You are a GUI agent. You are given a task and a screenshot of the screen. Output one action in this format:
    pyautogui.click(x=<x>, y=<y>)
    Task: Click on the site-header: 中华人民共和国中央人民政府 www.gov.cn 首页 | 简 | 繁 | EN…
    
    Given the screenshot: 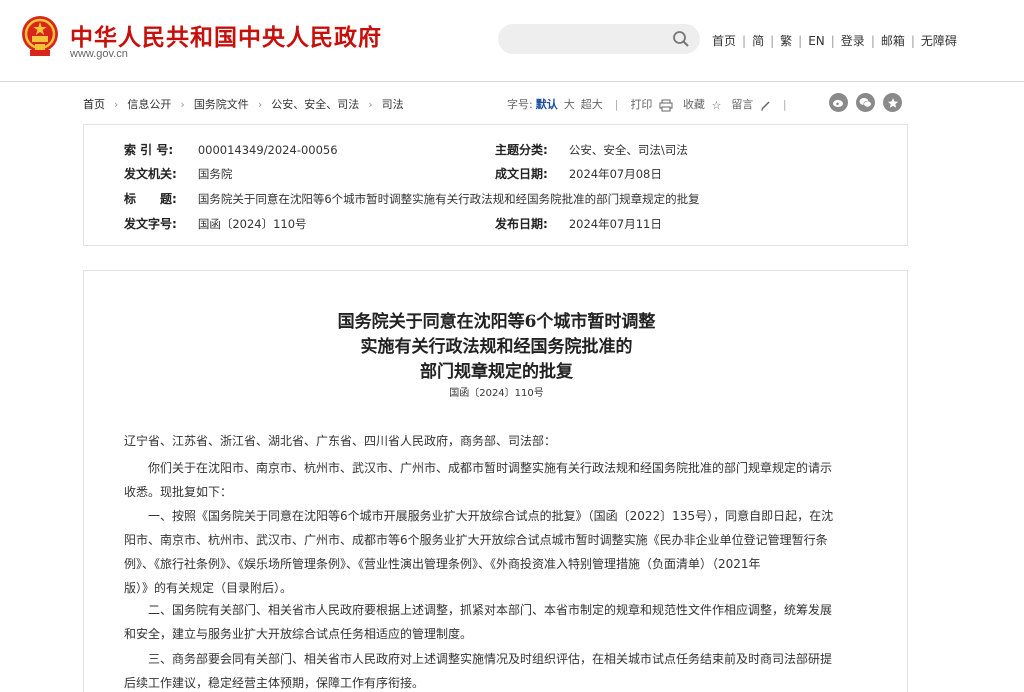 What is the action you would take?
    pyautogui.click(x=512, y=41)
    